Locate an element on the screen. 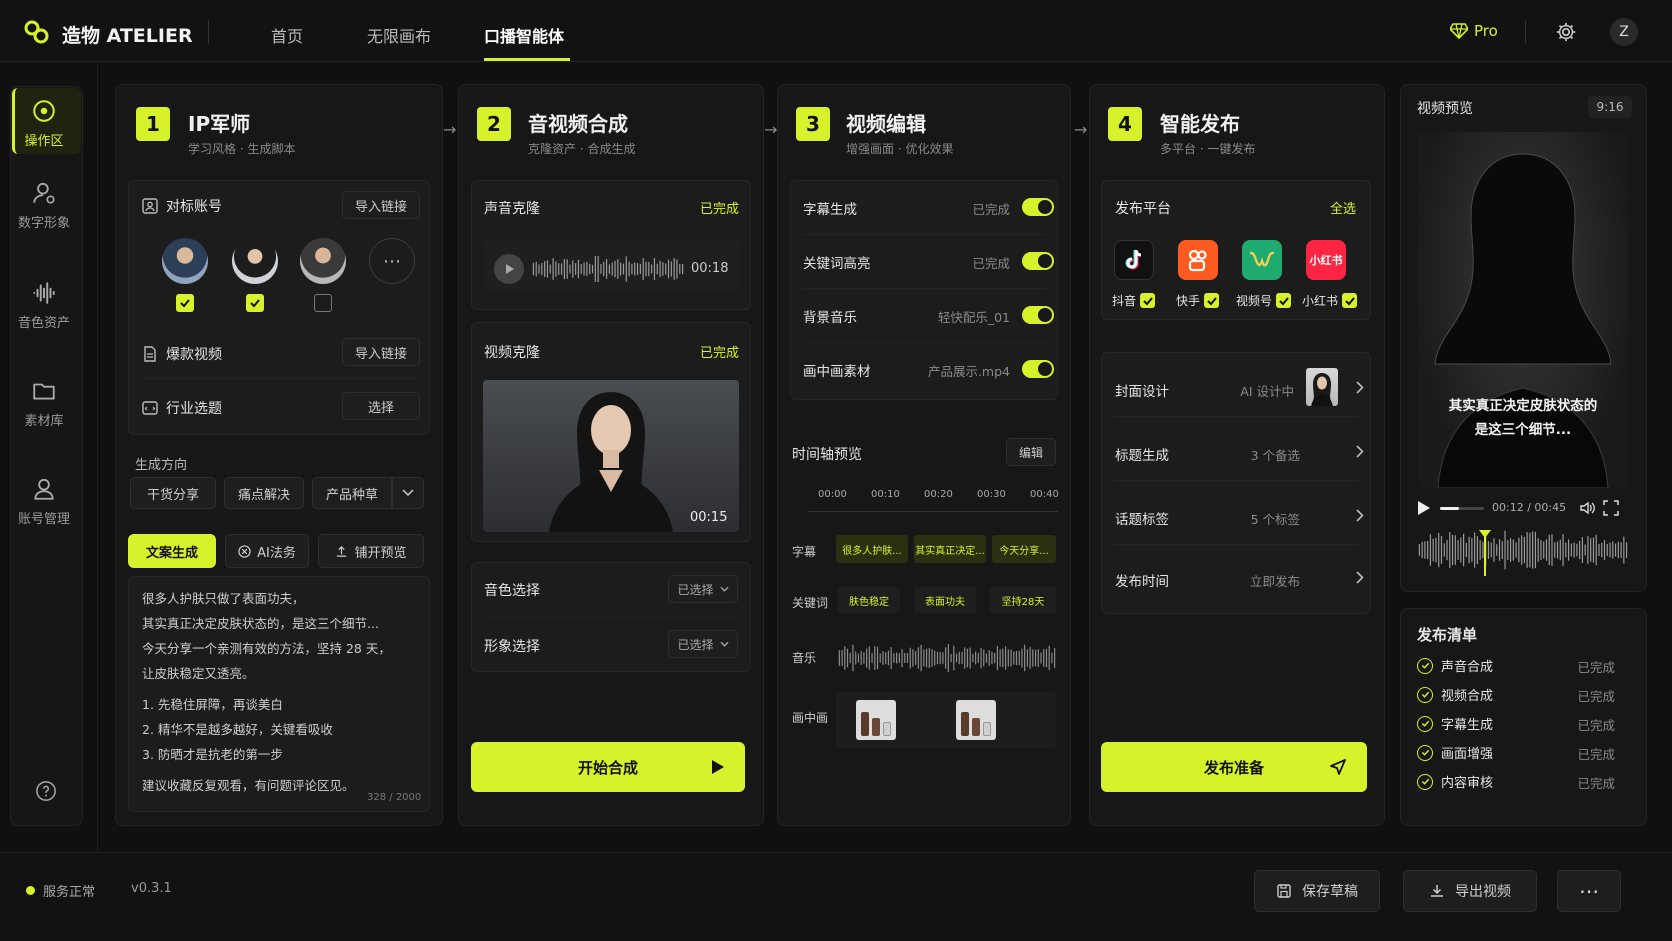 The height and width of the screenshot is (941, 1672). sidebar-item-account: 账号管理 is located at coordinates (44, 501).